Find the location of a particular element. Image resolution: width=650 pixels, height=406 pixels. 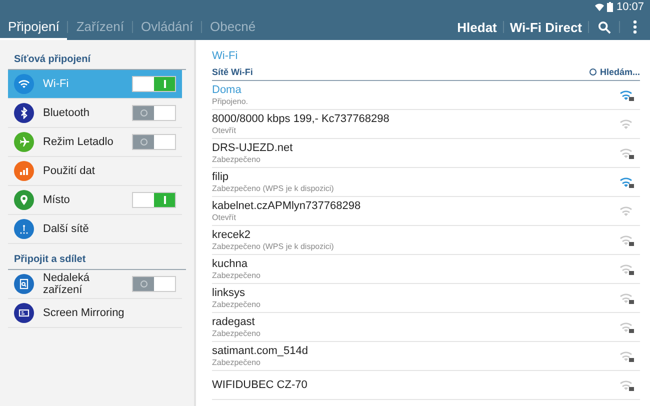

network-name: kabelnet.czAPMlyn737768298 is located at coordinates (287, 206).